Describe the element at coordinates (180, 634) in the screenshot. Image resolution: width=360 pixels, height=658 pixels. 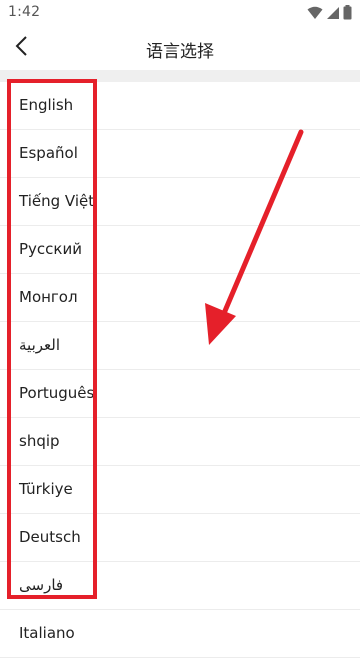
I see `language-option-italiano: Italiano` at that location.